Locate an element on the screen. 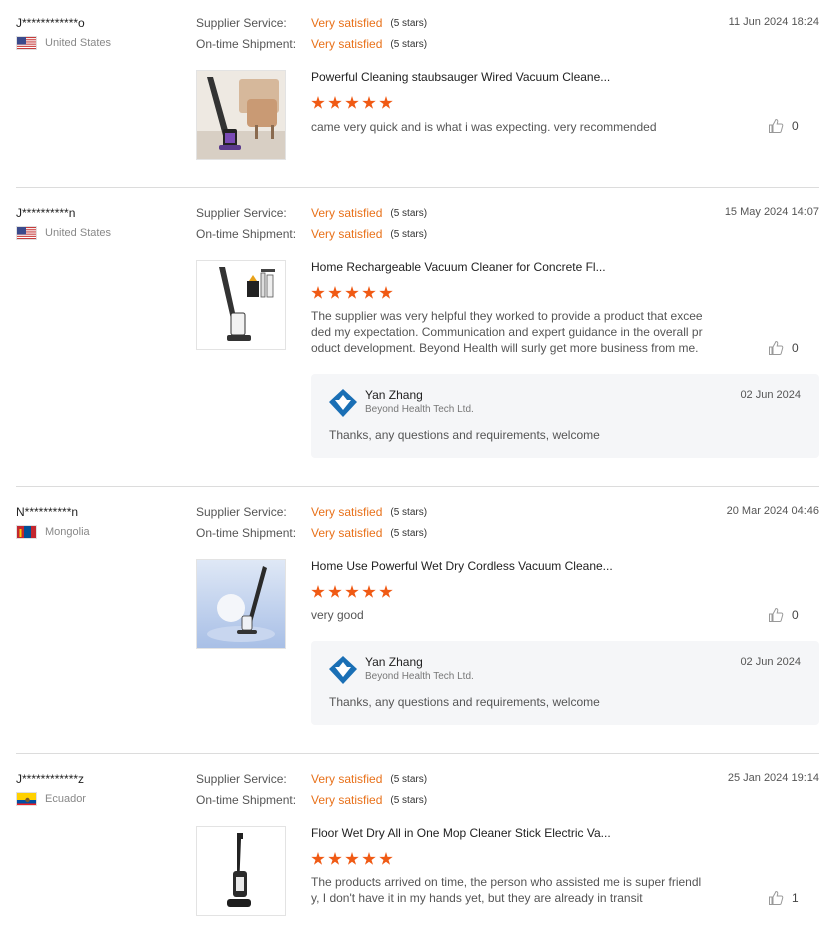 The image size is (827, 927). like-count: 1 is located at coordinates (795, 898).